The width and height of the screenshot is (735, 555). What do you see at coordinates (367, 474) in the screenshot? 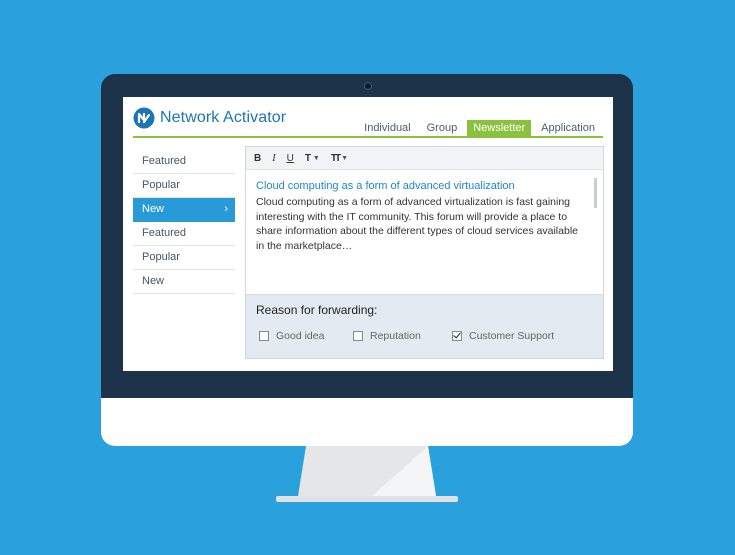
I see `monitor-stand` at bounding box center [367, 474].